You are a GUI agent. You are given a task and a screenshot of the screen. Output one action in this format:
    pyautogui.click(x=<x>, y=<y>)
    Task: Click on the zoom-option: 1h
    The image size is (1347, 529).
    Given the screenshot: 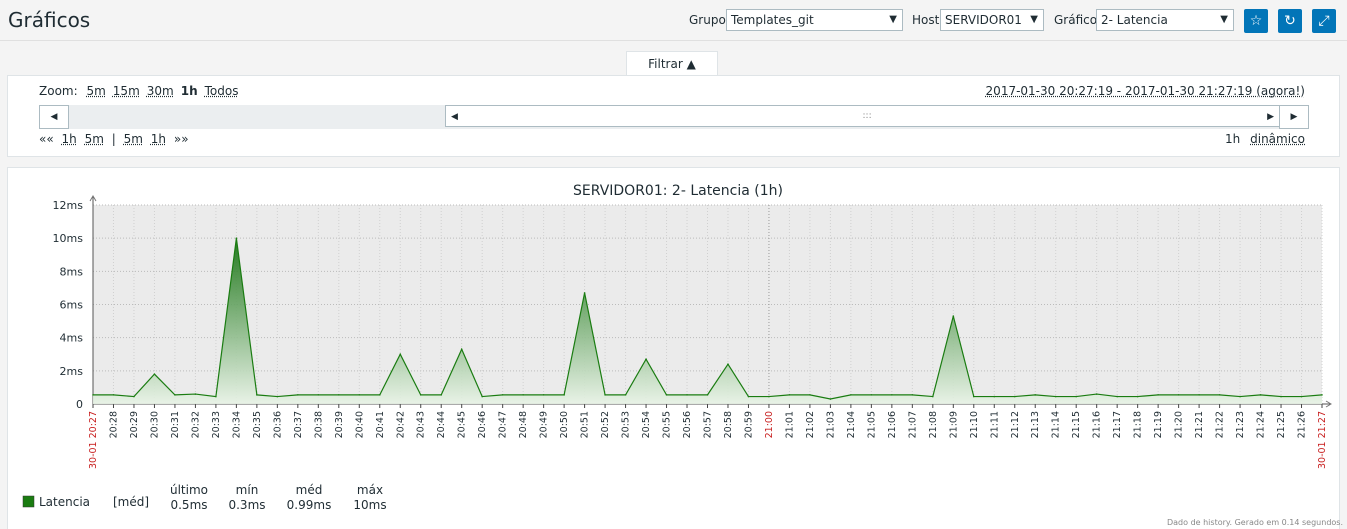 What is the action you would take?
    pyautogui.click(x=189, y=91)
    